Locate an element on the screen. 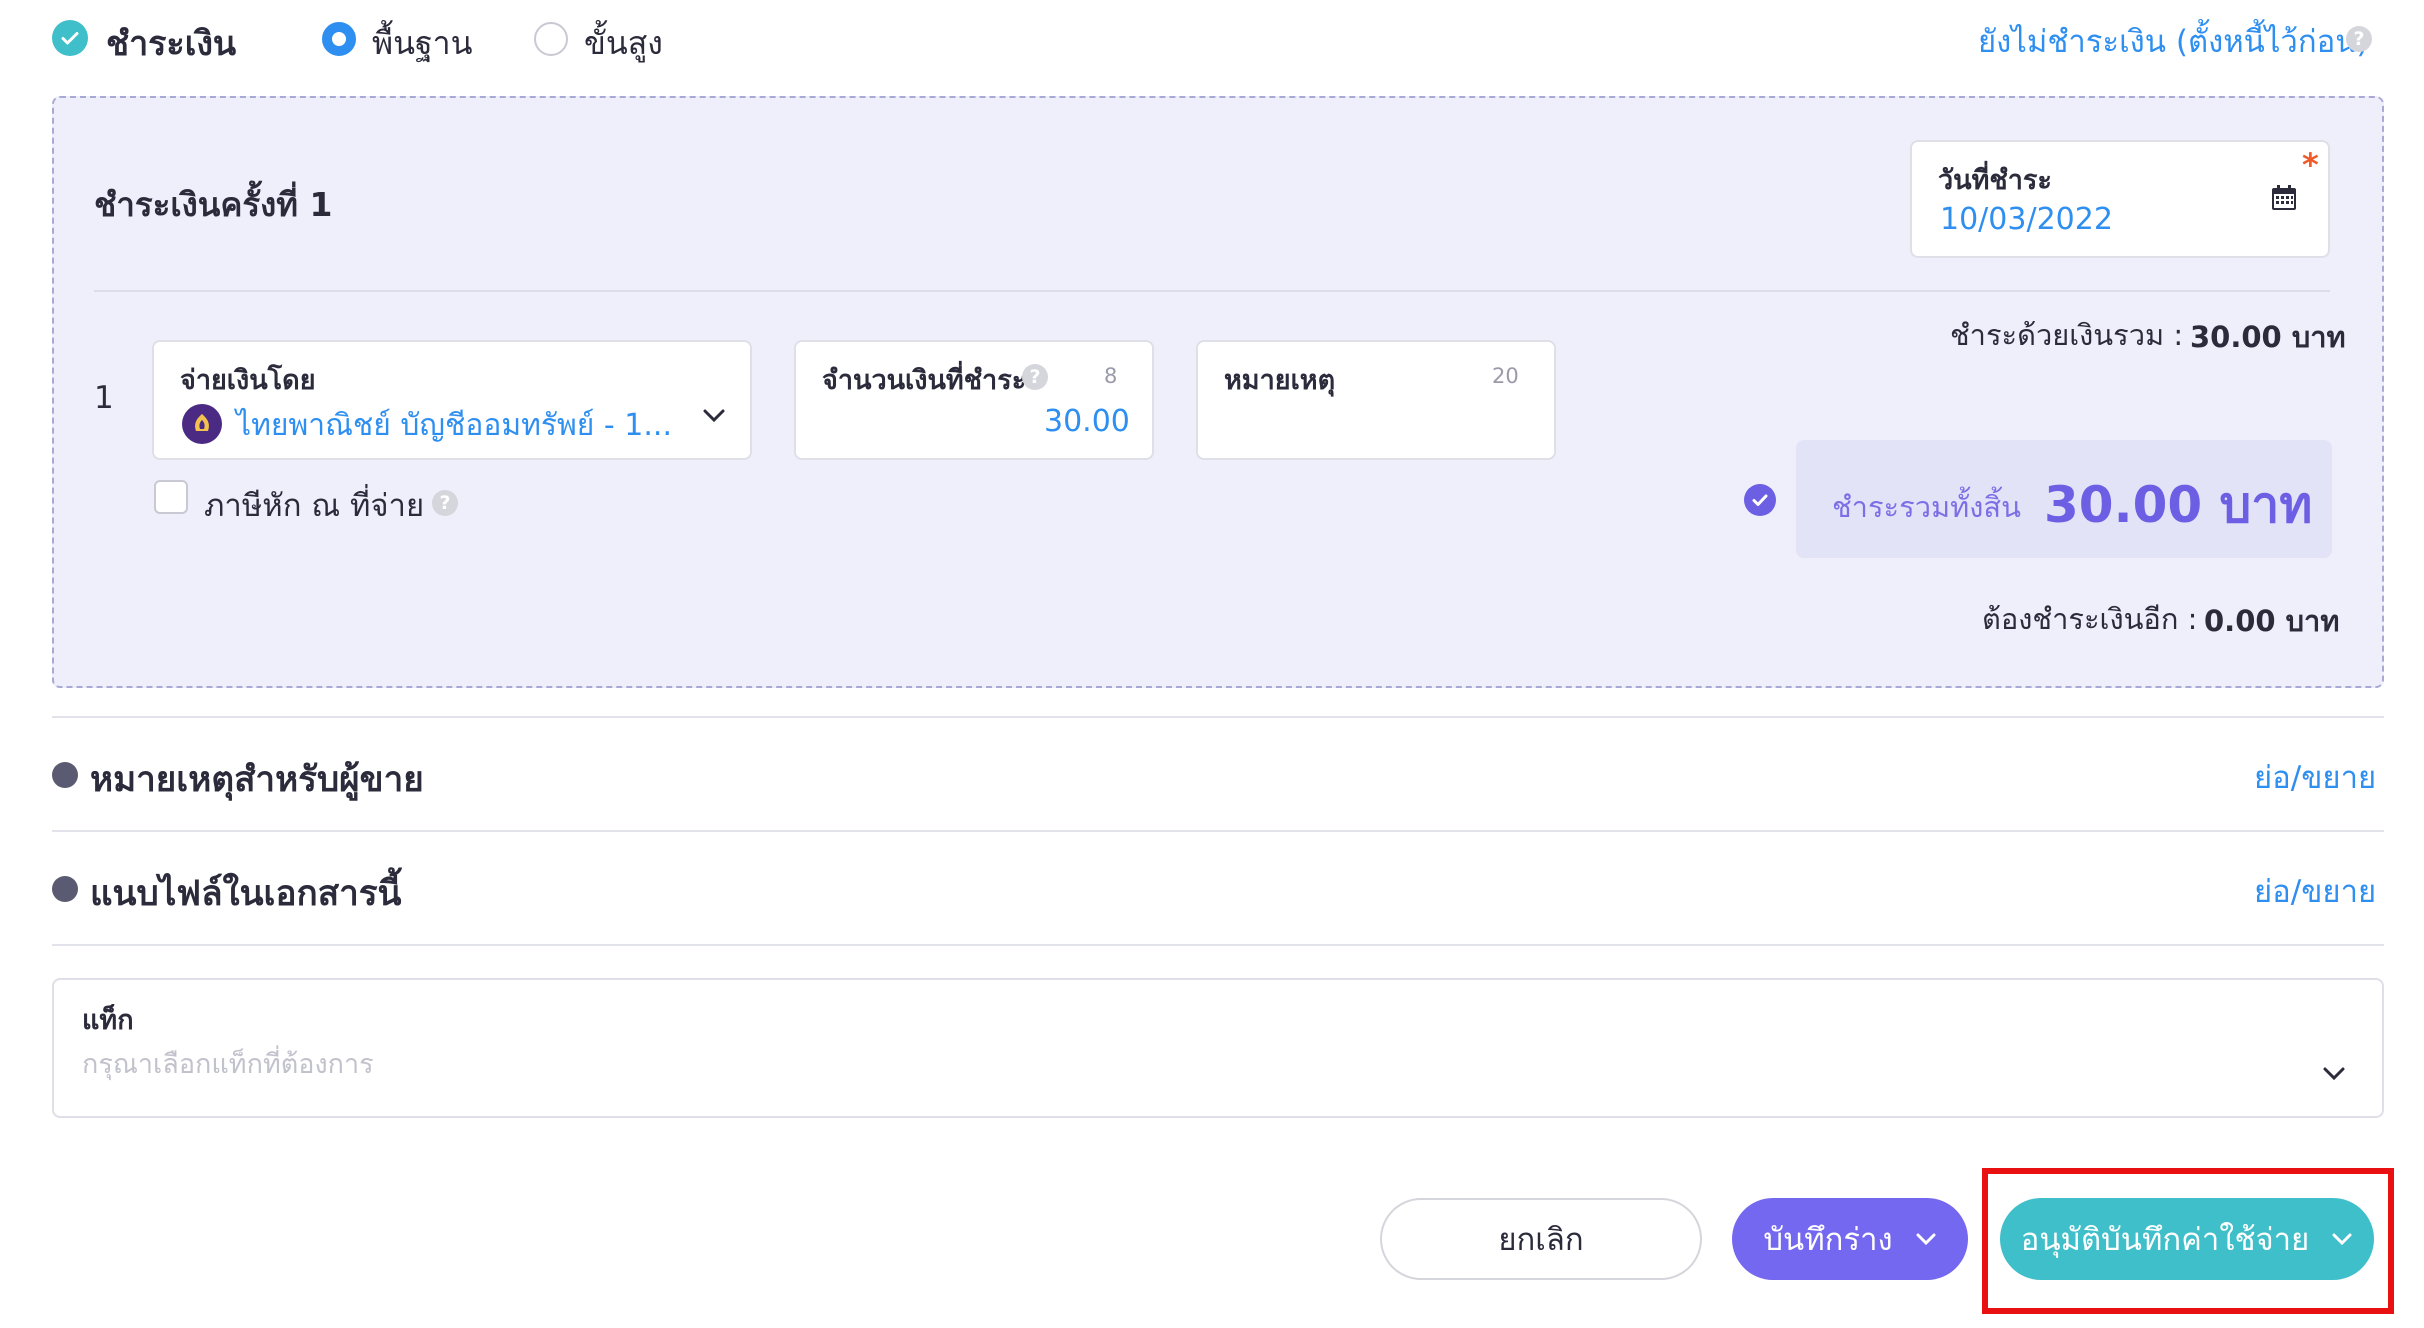 This screenshot has width=2424, height=1328. amount-value: 30.00 is located at coordinates (1087, 421).